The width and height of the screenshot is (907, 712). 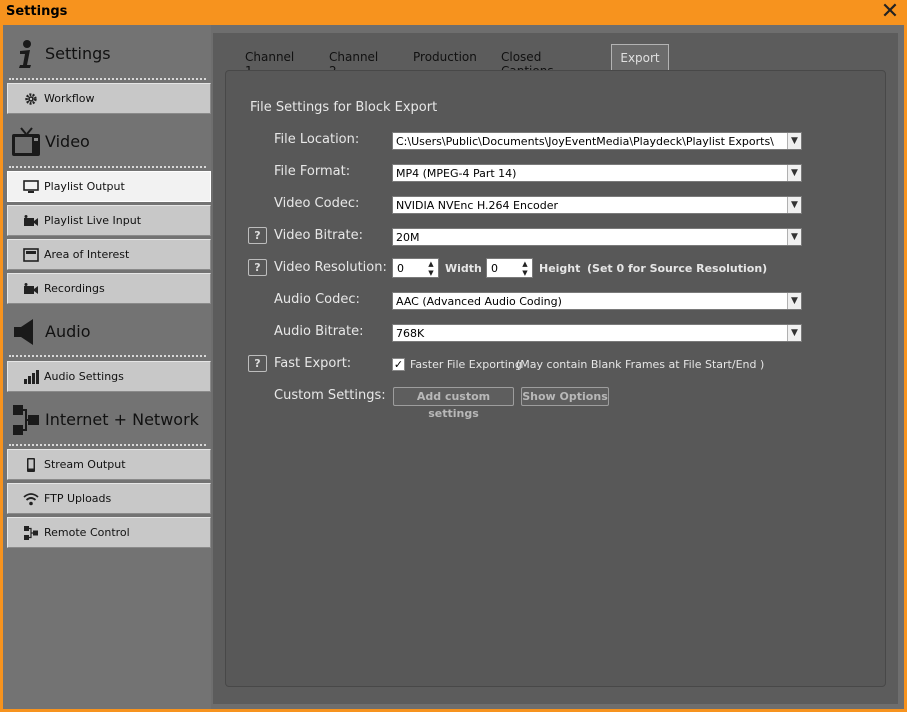 I want to click on resolution-note: (Set 0 for Source Resolution), so click(x=677, y=268).